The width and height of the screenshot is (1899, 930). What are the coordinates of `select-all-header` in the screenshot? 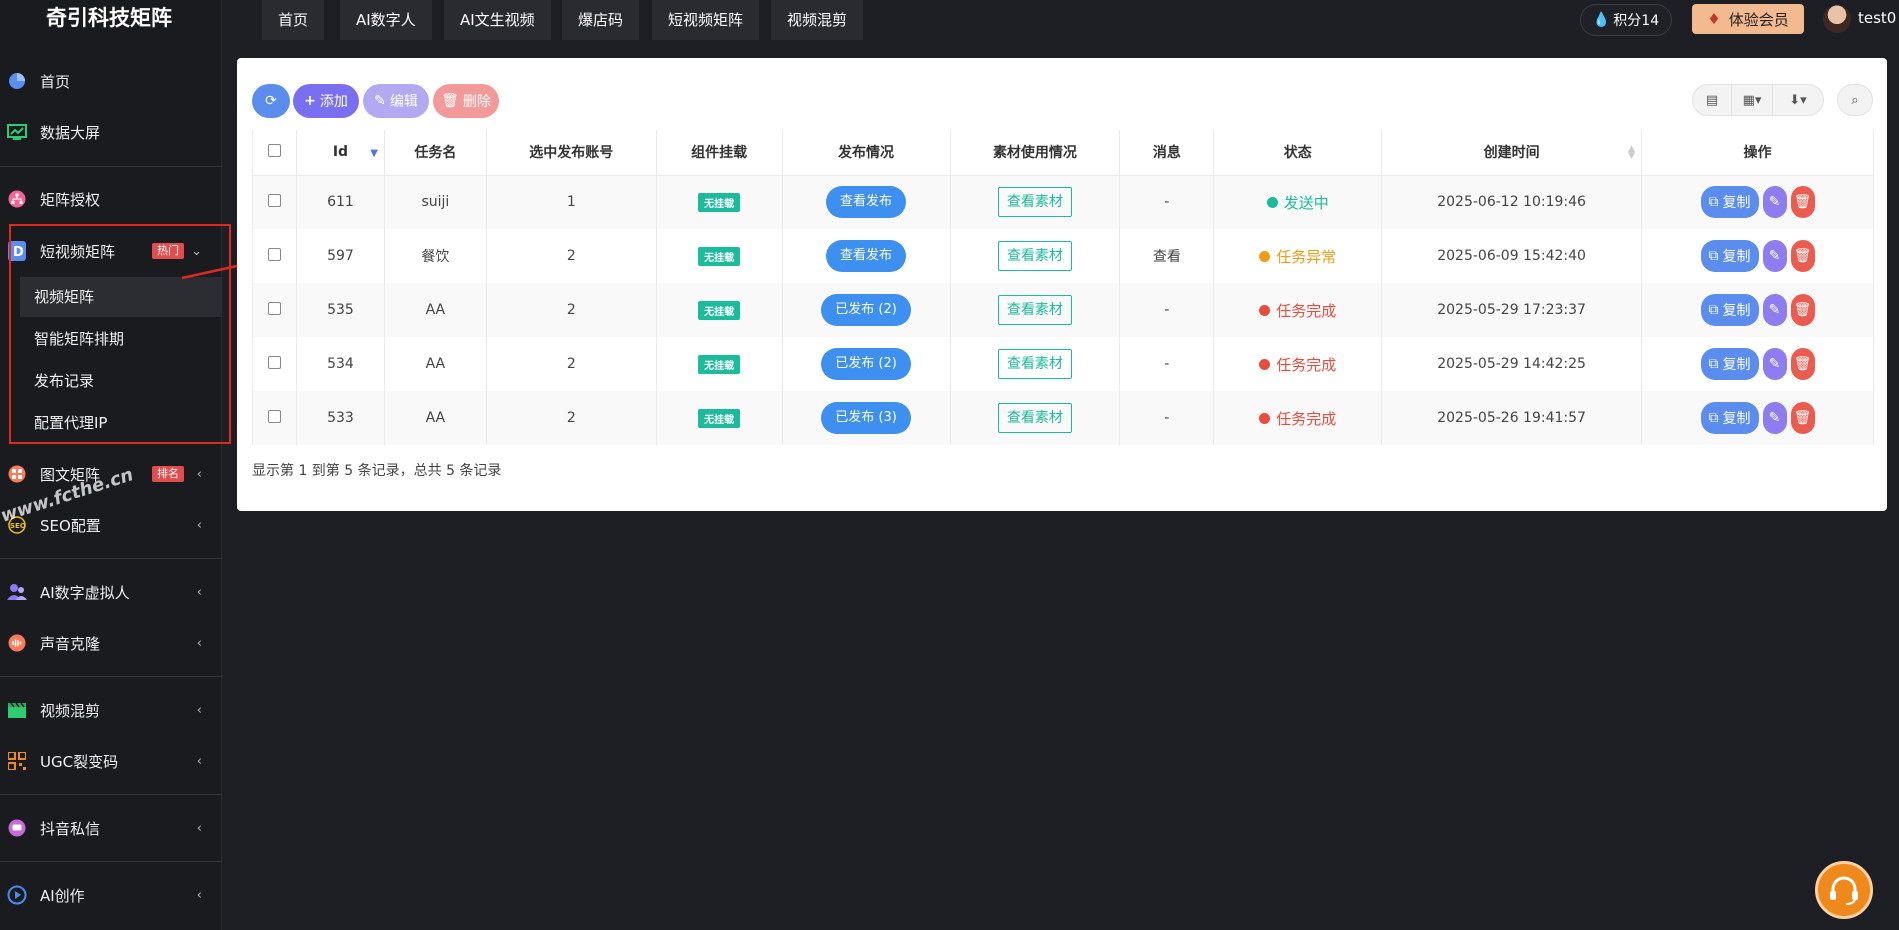 It's located at (274, 153).